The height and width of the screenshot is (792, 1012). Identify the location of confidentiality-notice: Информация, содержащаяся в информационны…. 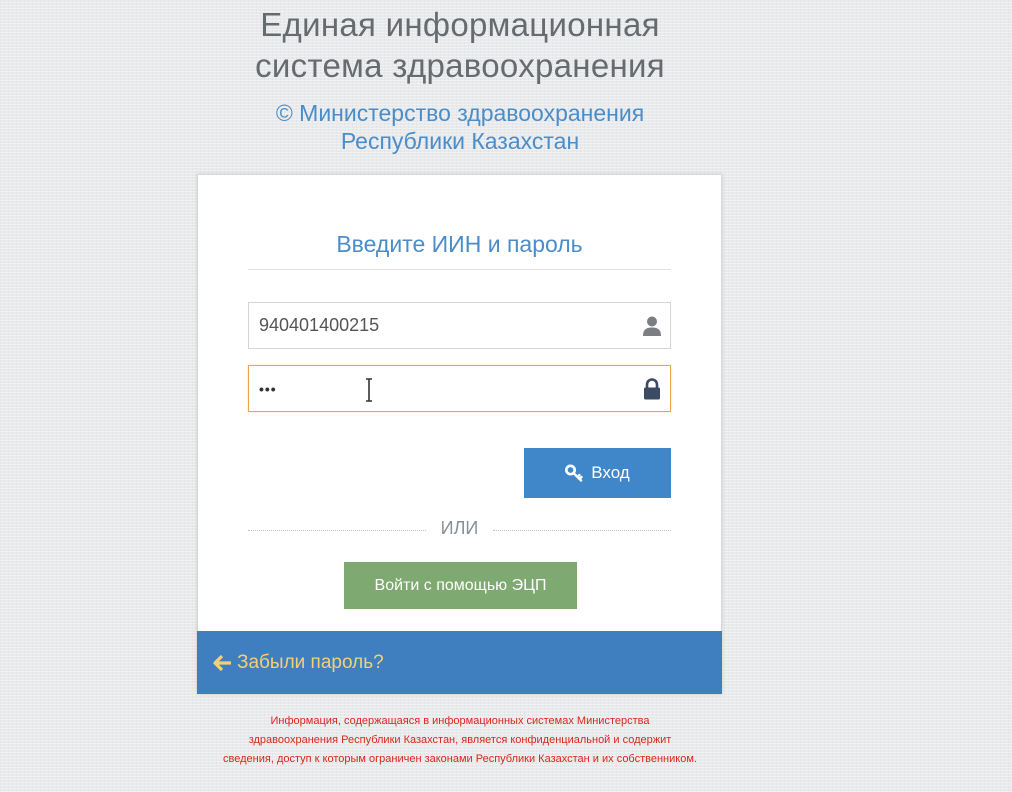
(460, 740).